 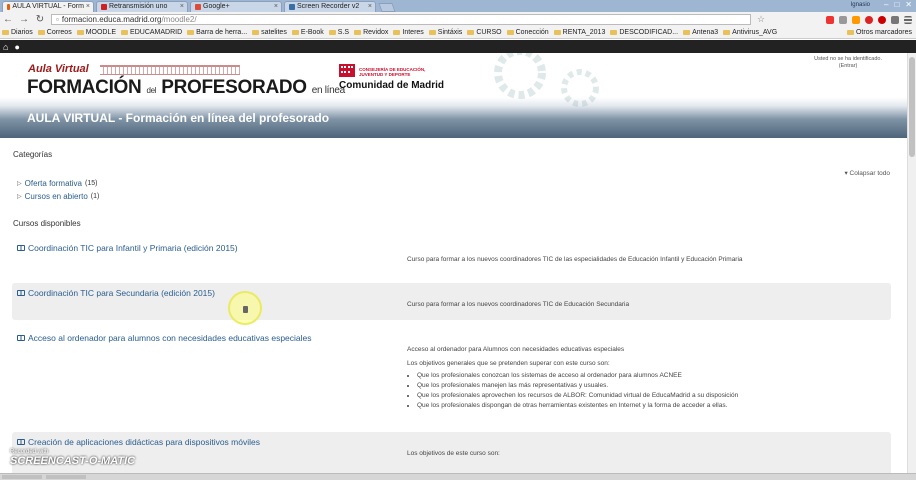 I want to click on bookmark-label: Correos, so click(x=59, y=32).